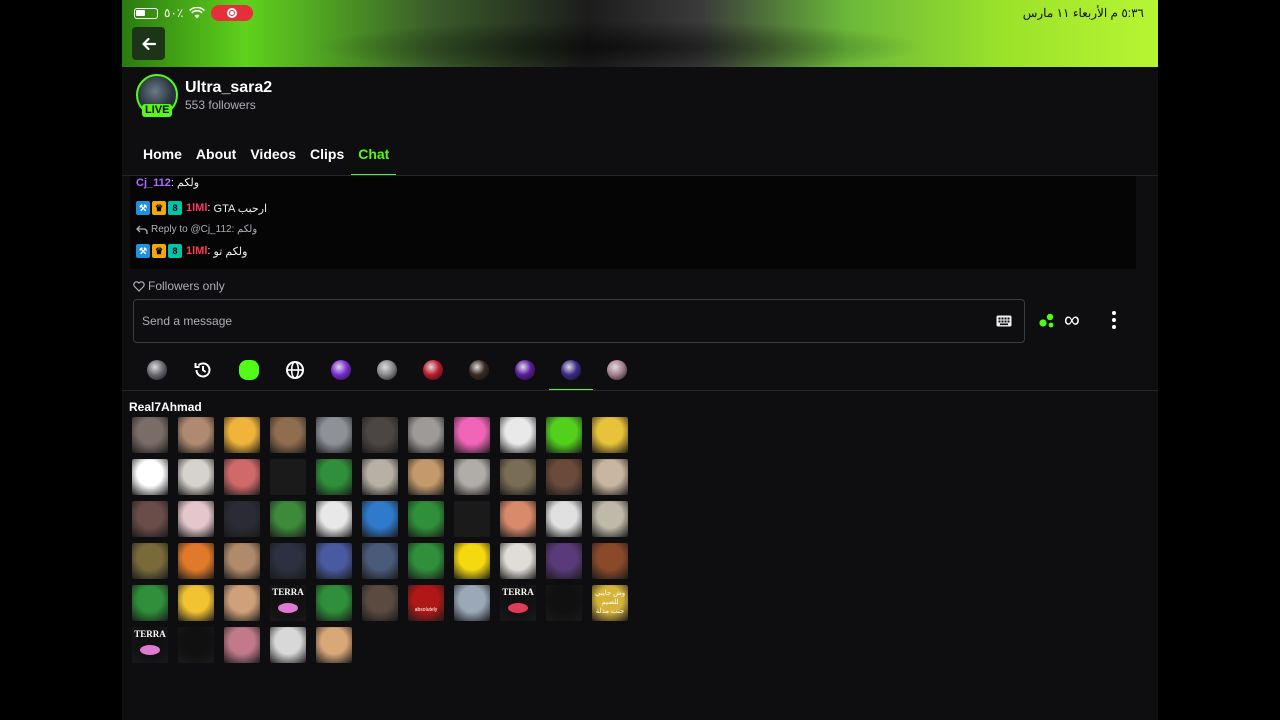 Image resolution: width=1280 pixels, height=720 pixels. Describe the element at coordinates (153, 183) in the screenshot. I see `chat-username: Cj_112` at that location.